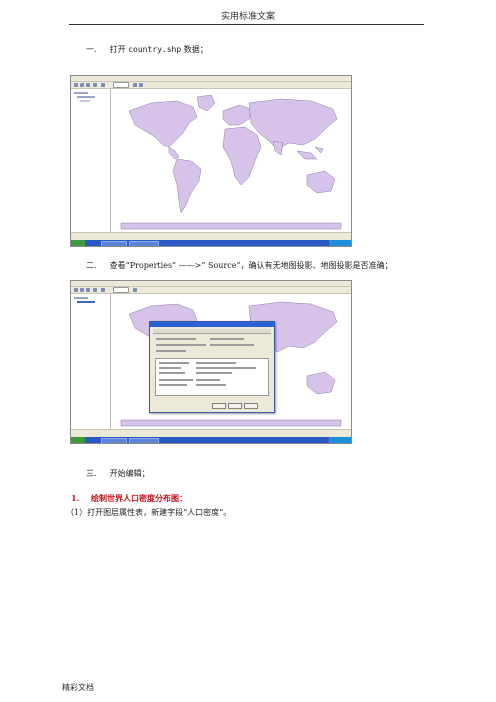  Describe the element at coordinates (91, 473) in the screenshot. I see `step-3-number: 三.` at that location.